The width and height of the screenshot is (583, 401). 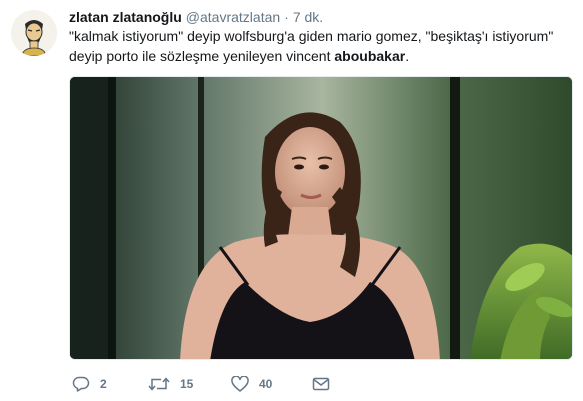 What do you see at coordinates (187, 384) in the screenshot?
I see `retweet-count: 15` at bounding box center [187, 384].